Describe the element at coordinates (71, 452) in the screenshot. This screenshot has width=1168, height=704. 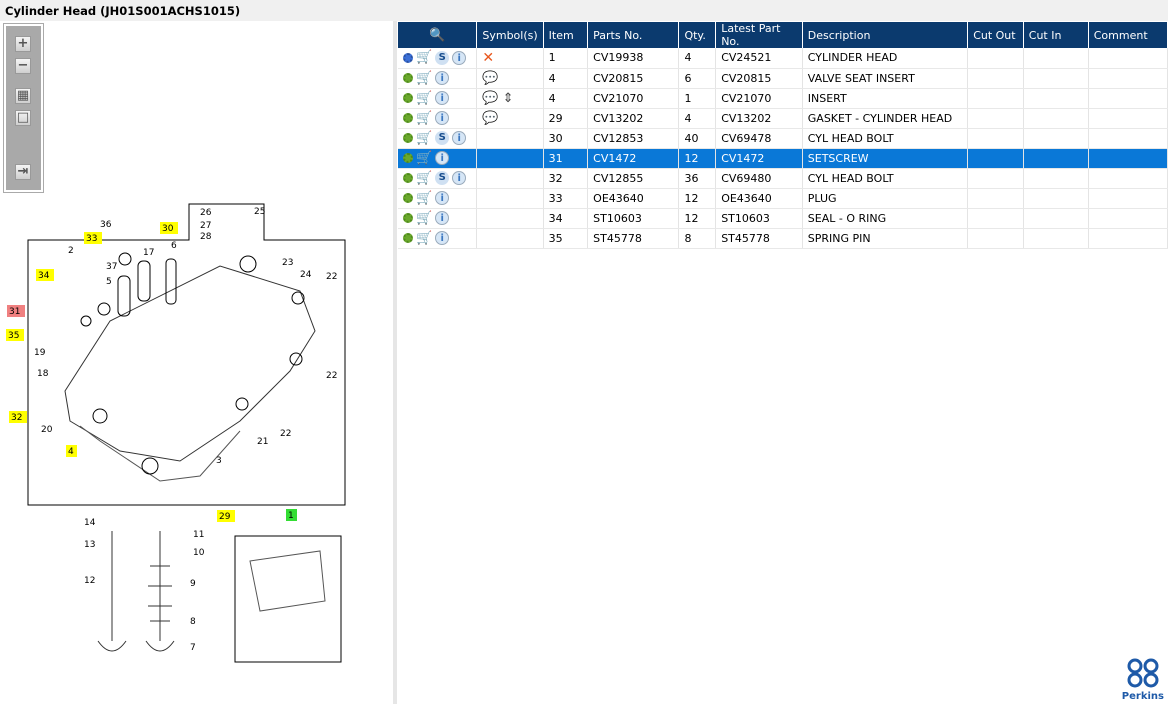
I see `callout-4: 4` at that location.